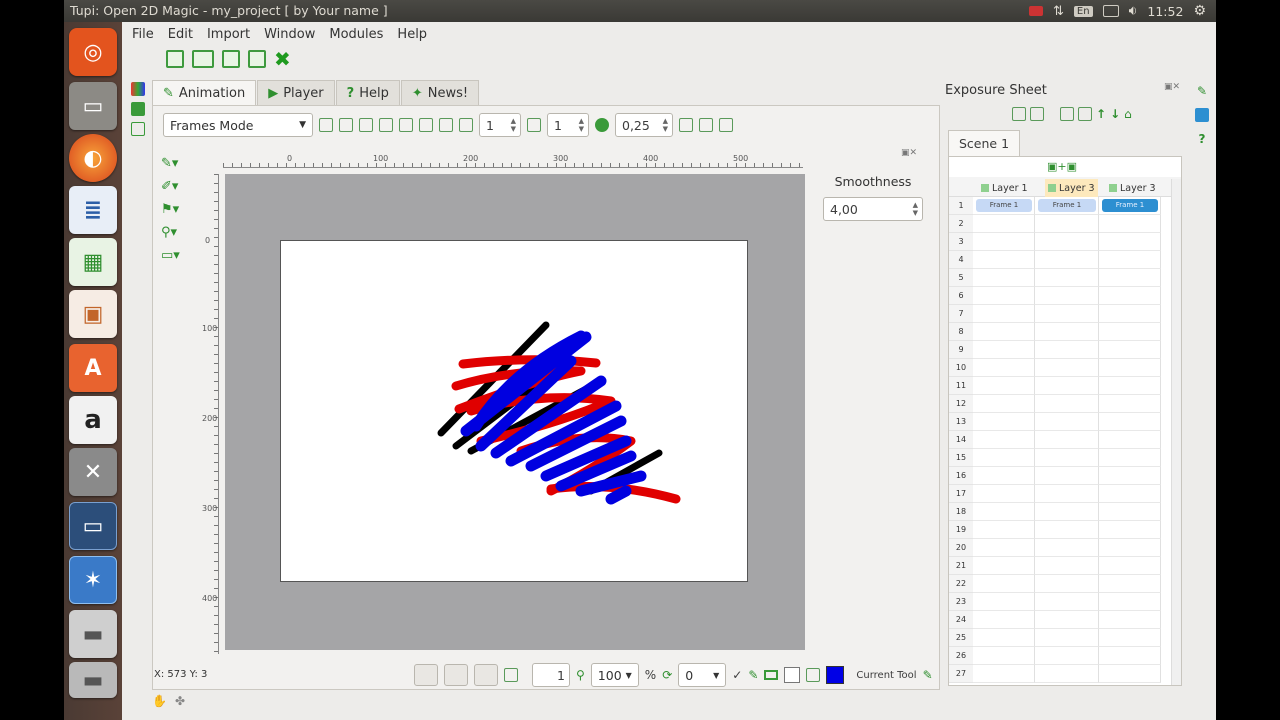  I want to click on impress-icon: ▣, so click(93, 314).